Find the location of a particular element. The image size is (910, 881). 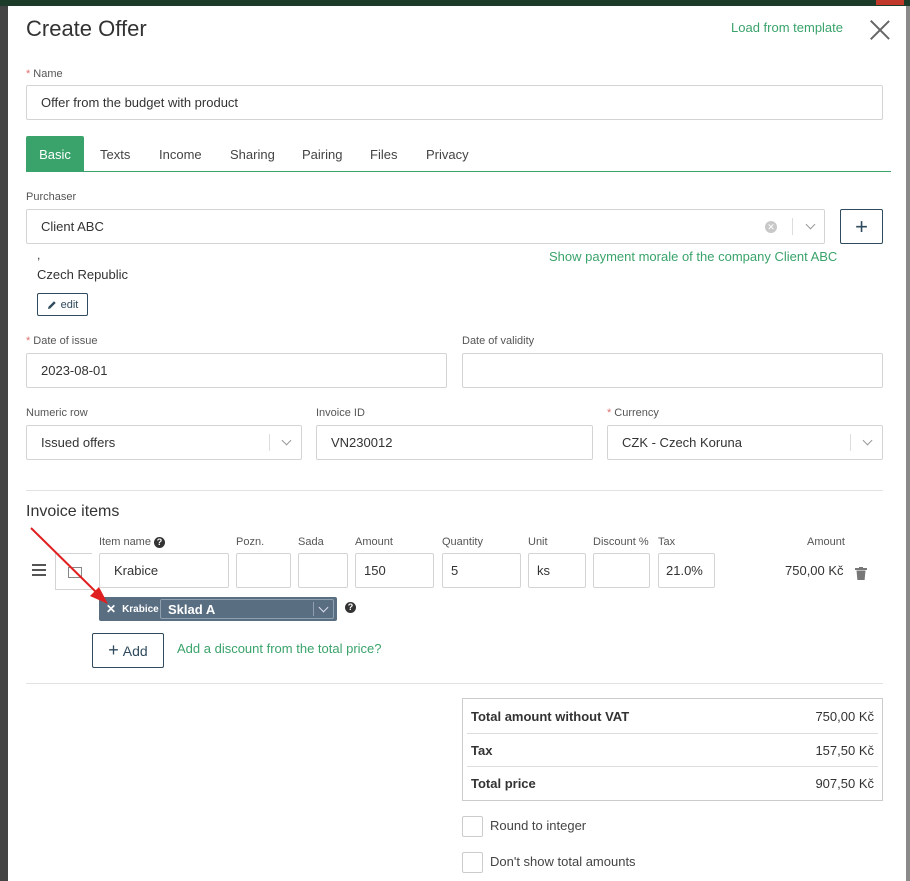

stock-help-icon: ? is located at coordinates (350, 607).